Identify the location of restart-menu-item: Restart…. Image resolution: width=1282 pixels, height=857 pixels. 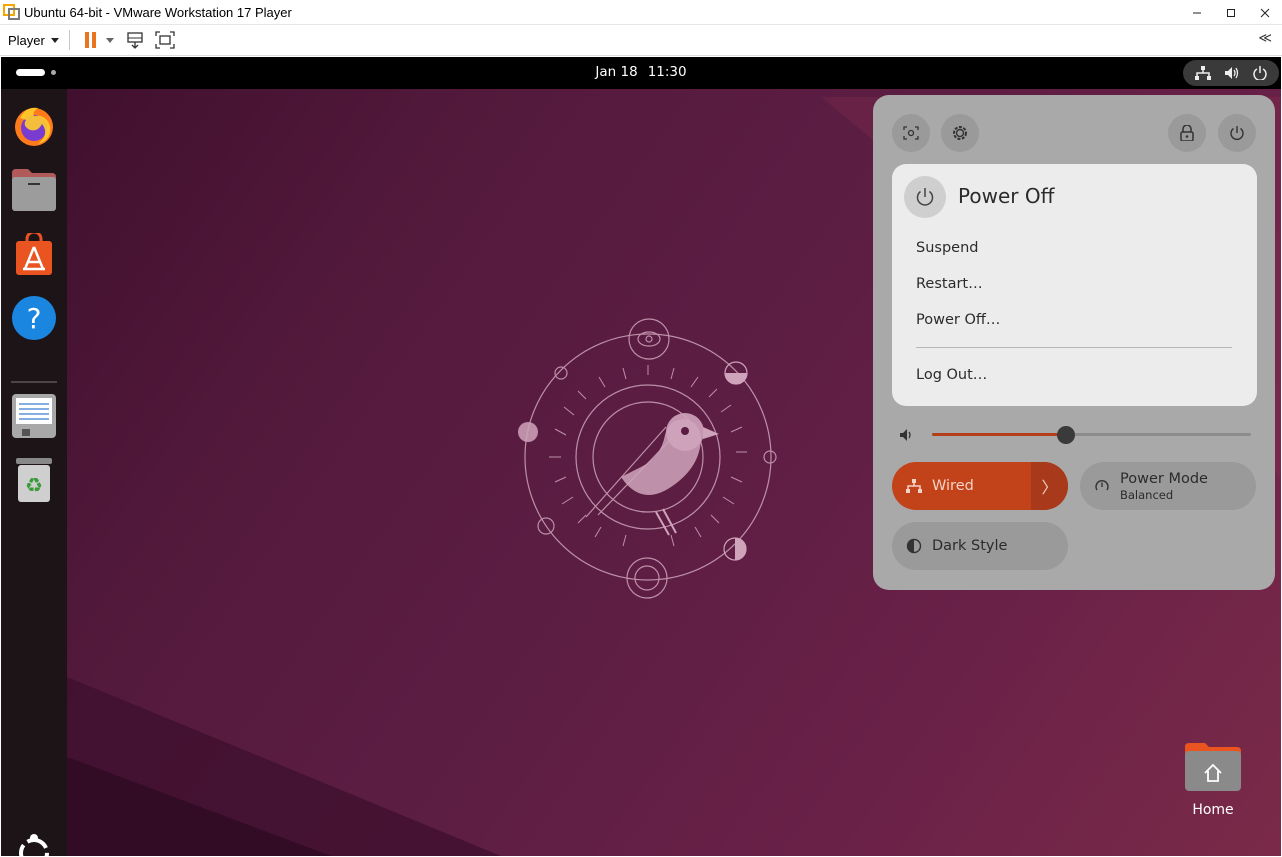
(949, 284).